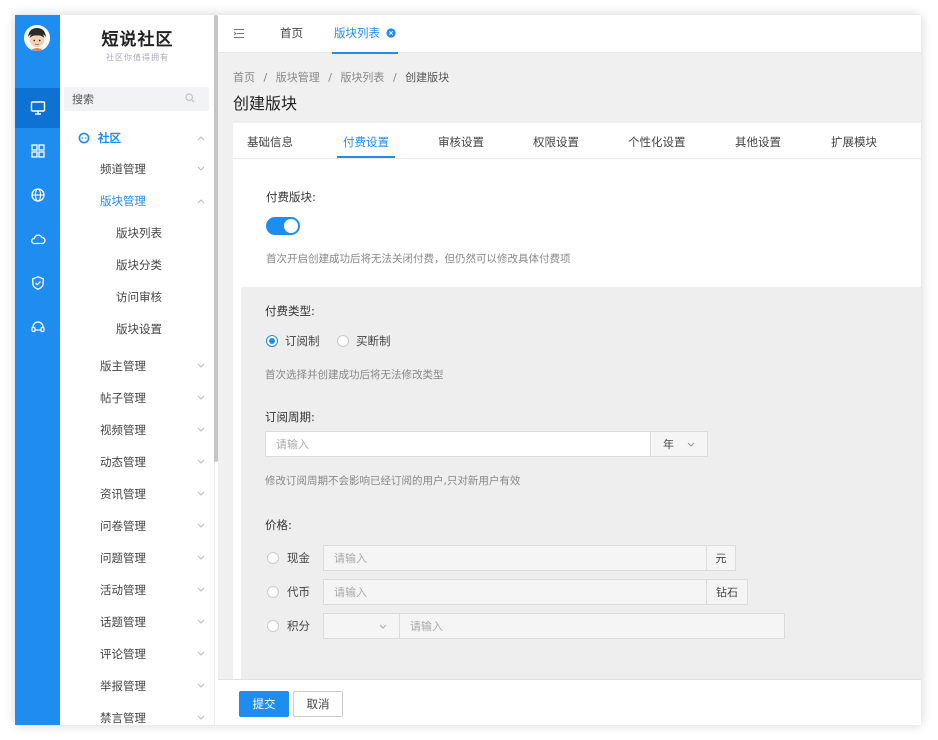  What do you see at coordinates (123, 590) in the screenshot?
I see `sidebar-item-label: 活动管理` at bounding box center [123, 590].